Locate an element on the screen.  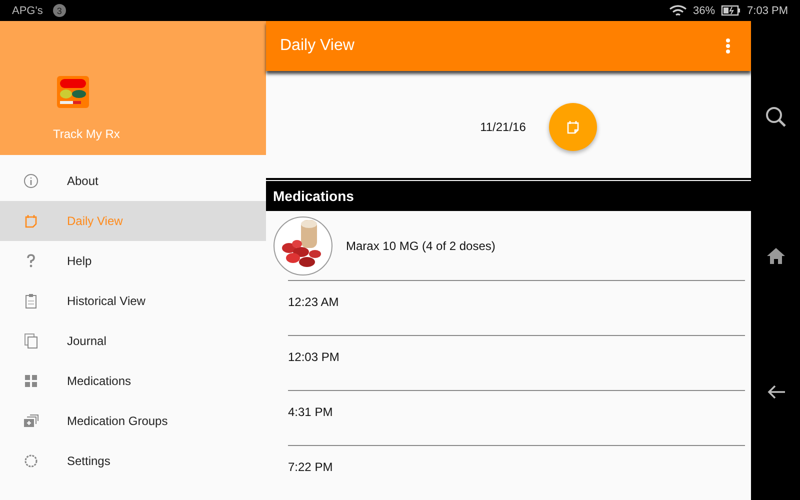
screen-title: Daily View is located at coordinates (318, 46).